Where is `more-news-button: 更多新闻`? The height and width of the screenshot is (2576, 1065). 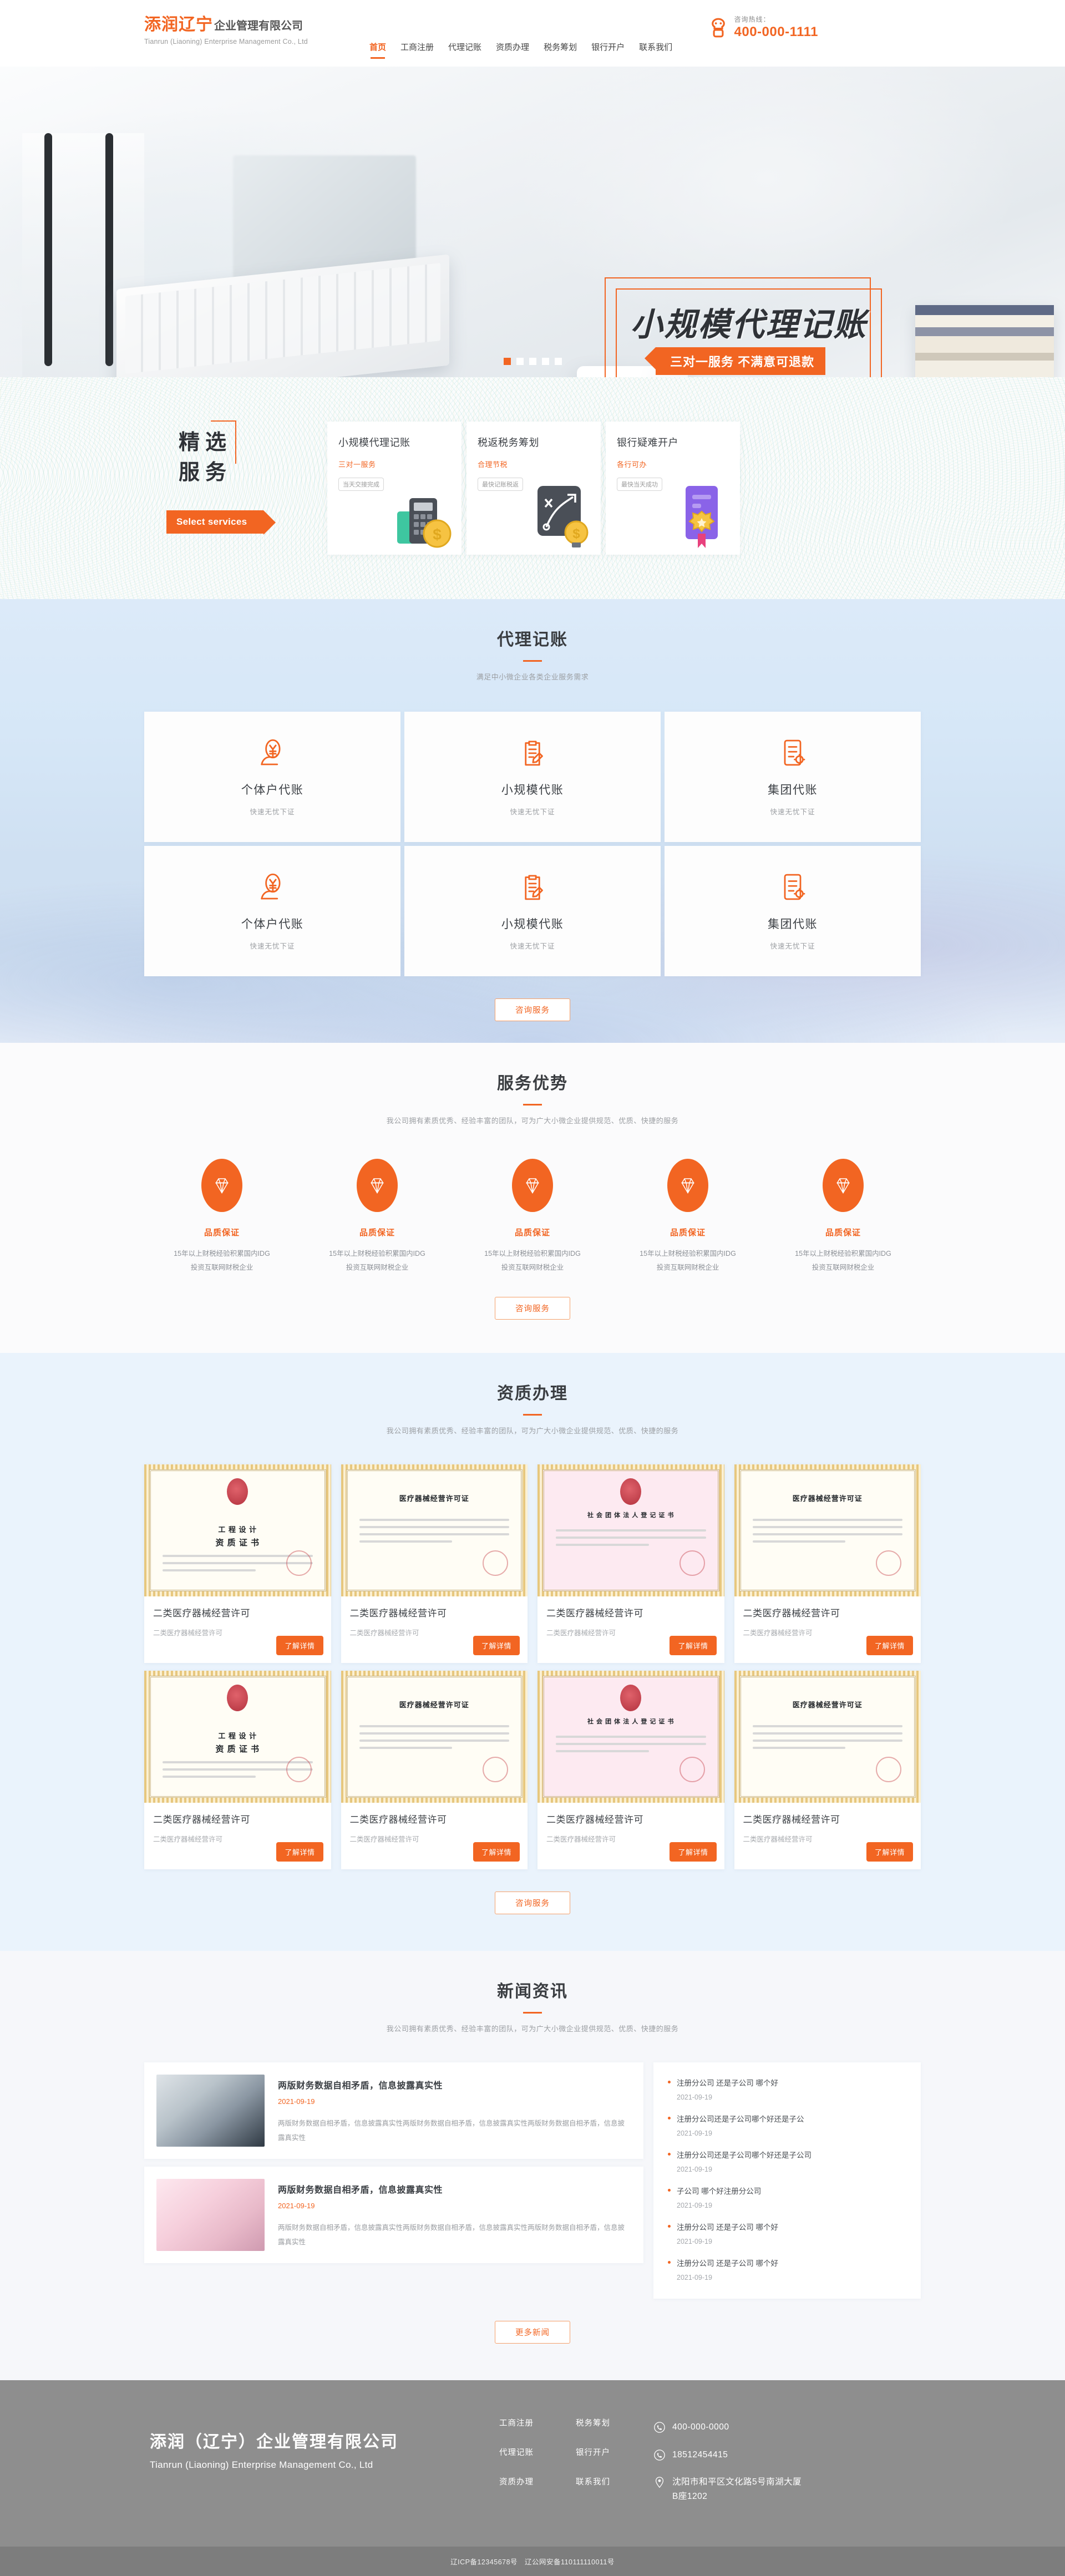
more-news-button: 更多新闻 is located at coordinates (532, 2332).